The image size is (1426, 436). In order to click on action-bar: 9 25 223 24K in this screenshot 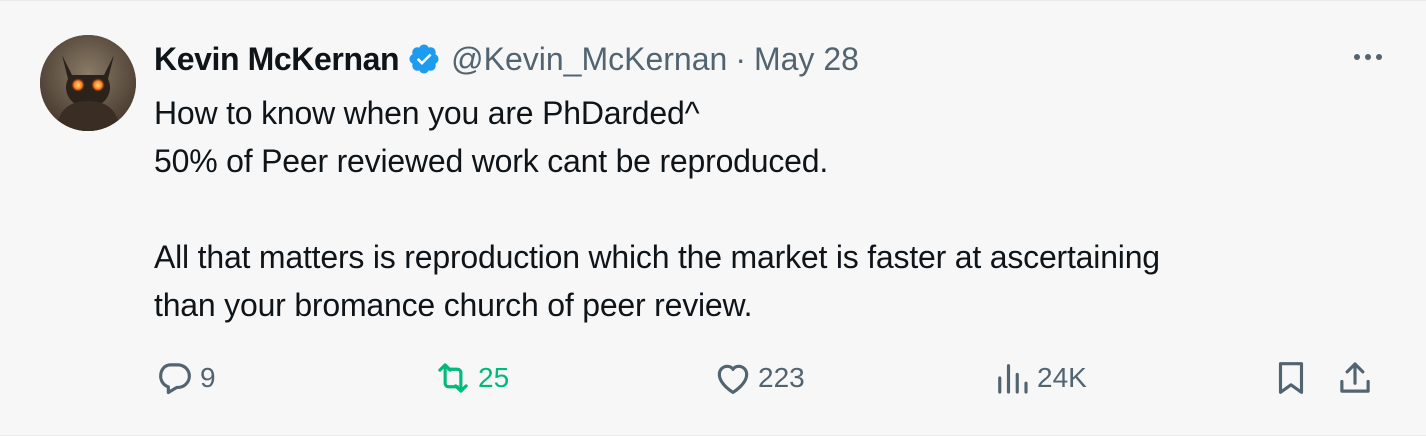, I will do `click(774, 378)`.